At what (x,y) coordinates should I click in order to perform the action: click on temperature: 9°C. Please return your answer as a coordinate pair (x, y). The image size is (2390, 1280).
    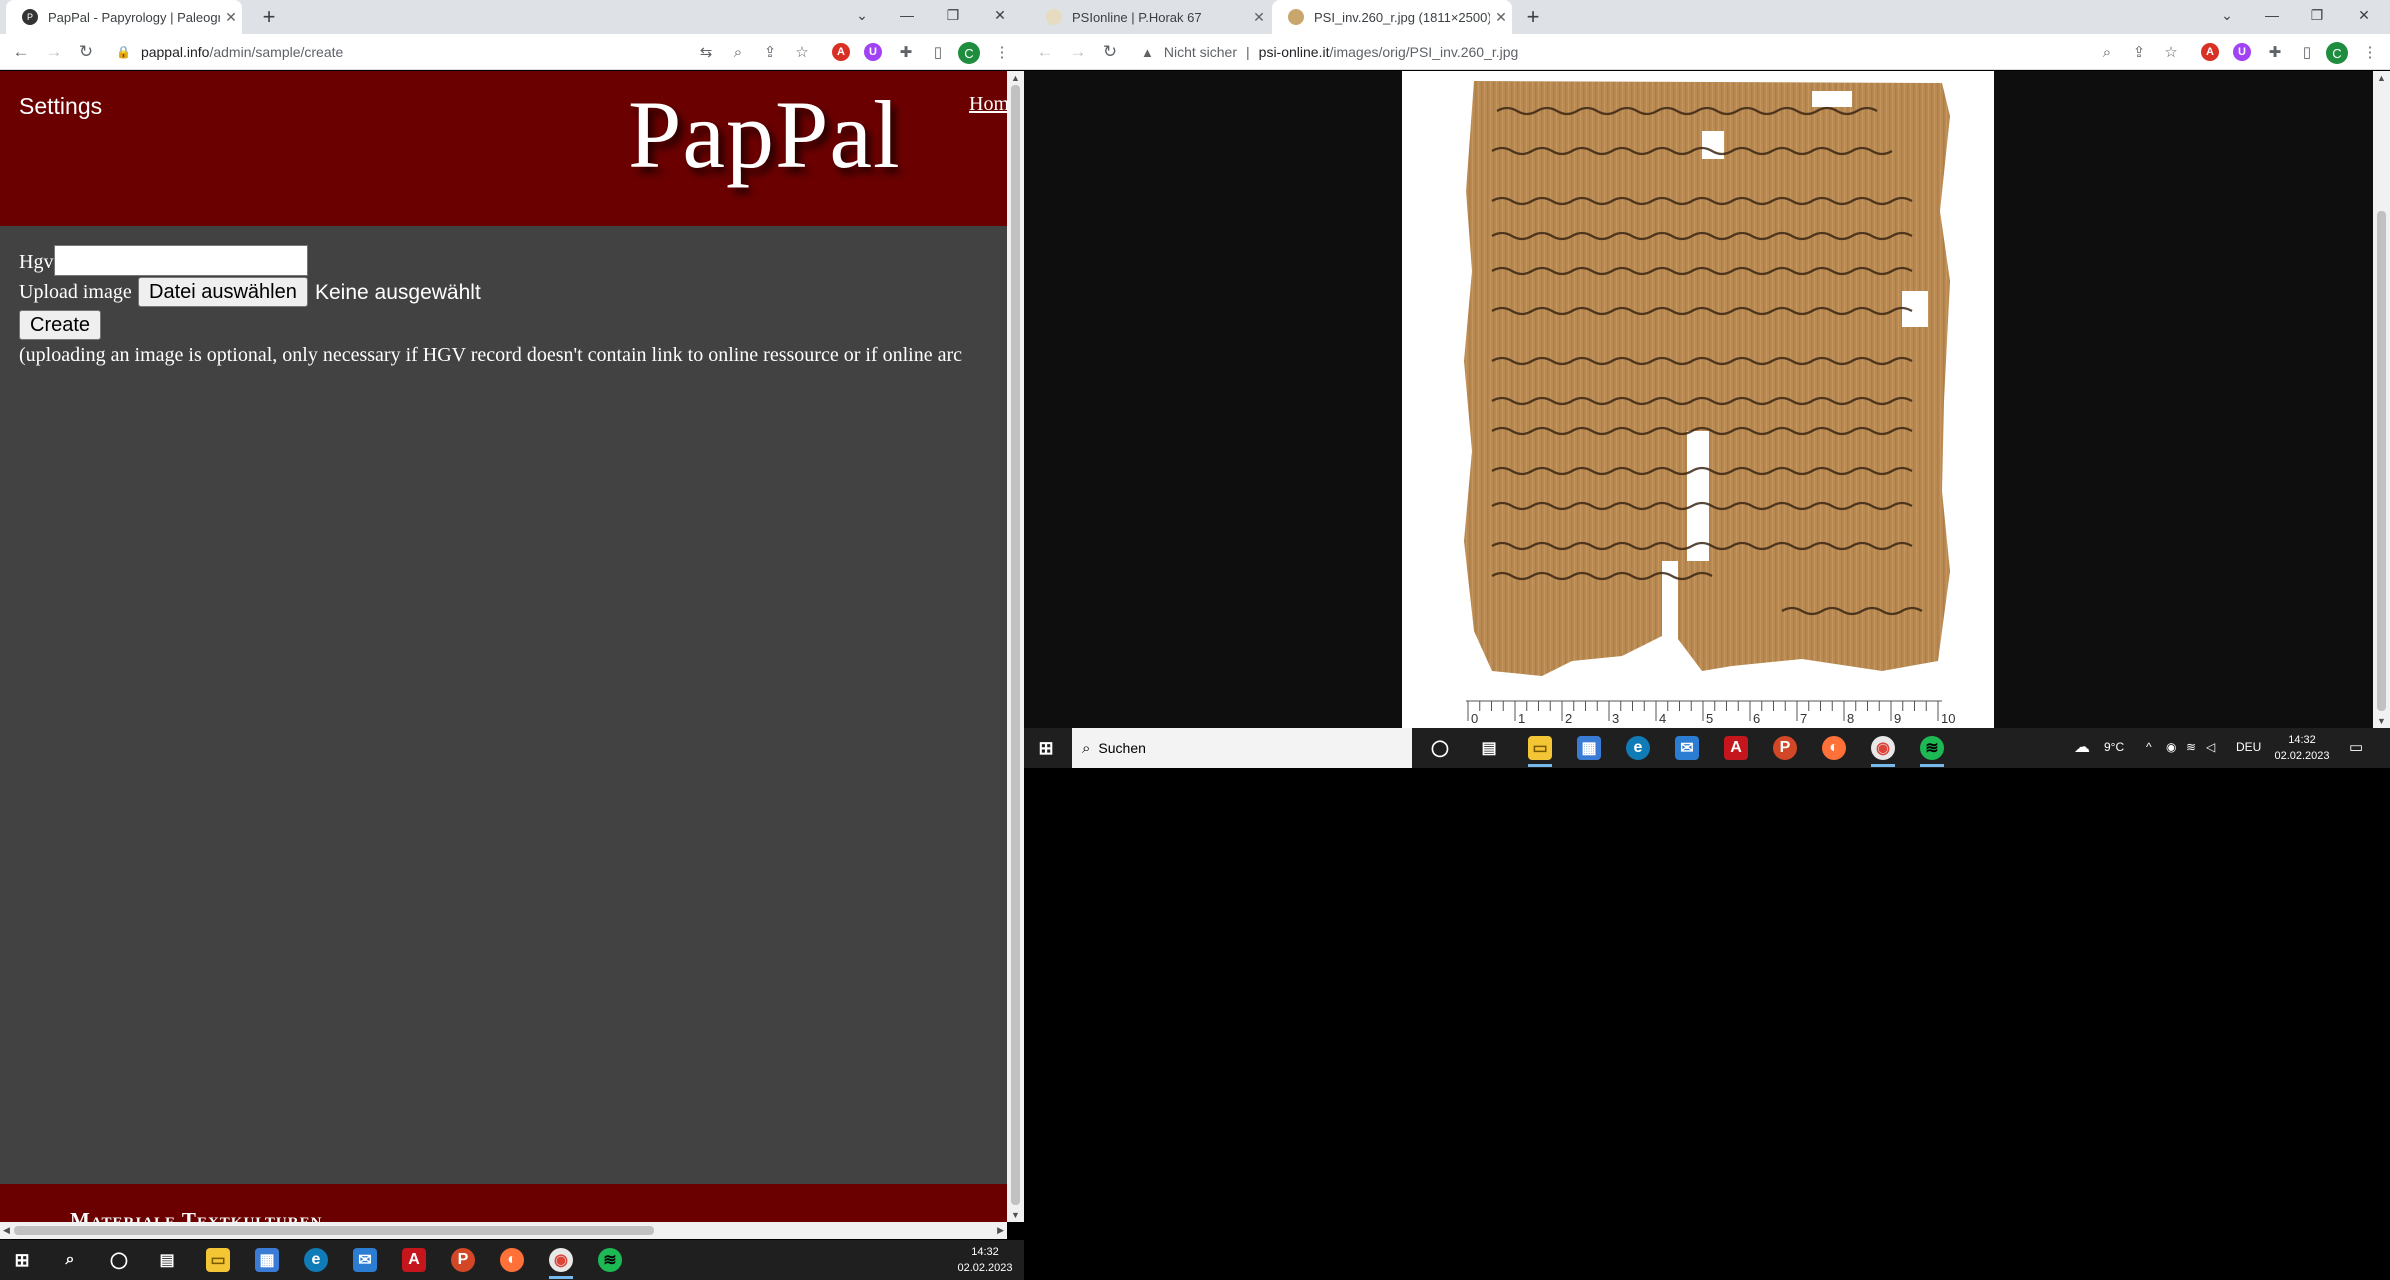
    Looking at the image, I should click on (2114, 747).